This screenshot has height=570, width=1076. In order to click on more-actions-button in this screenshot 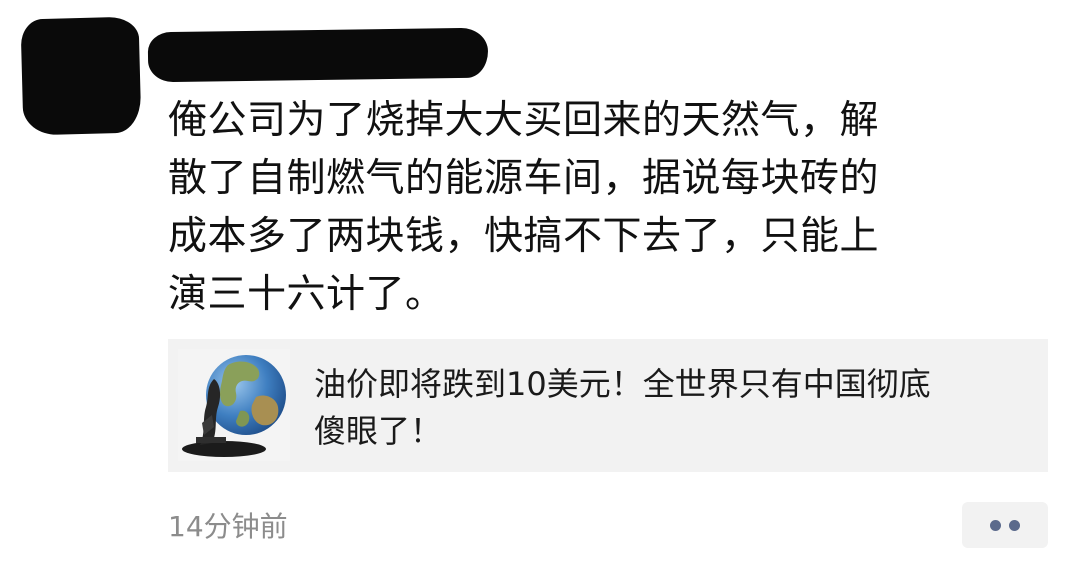, I will do `click(1005, 525)`.